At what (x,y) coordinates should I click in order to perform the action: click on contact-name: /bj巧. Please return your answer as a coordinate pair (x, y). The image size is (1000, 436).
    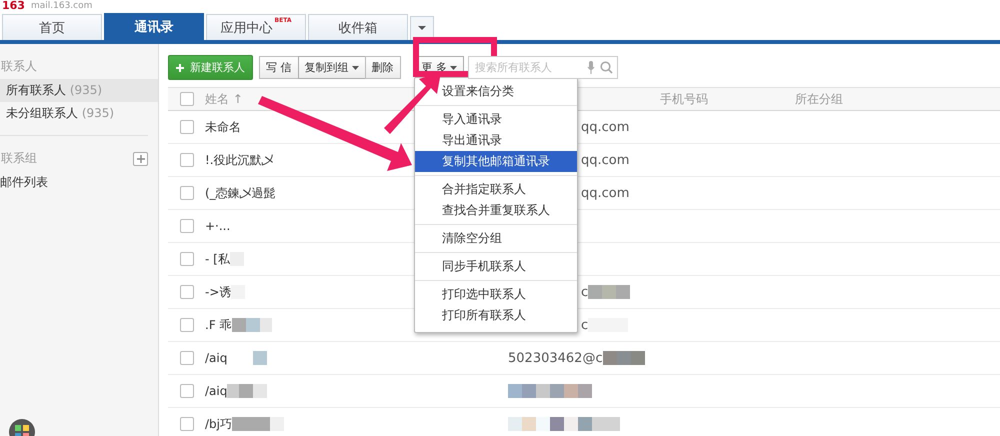
    Looking at the image, I should click on (218, 424).